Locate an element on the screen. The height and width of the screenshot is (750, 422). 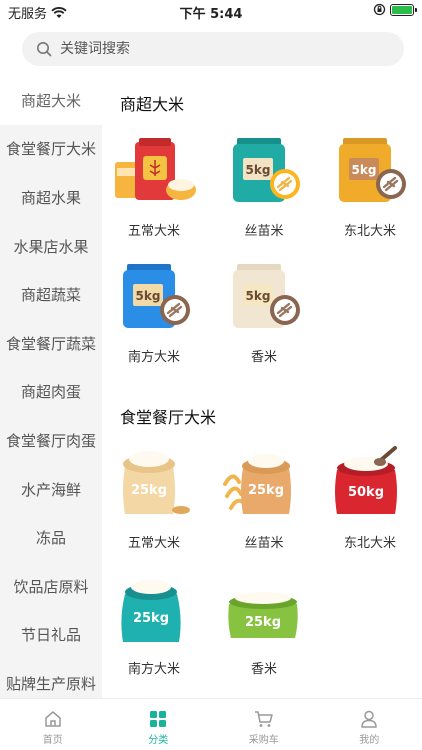
sidebar-item-supermarket-fruit: 商超水果 is located at coordinates (51, 197).